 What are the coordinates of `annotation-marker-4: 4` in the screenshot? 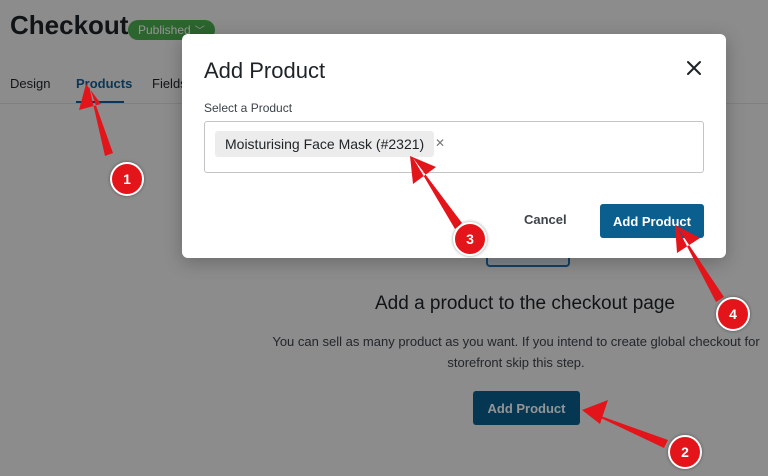 It's located at (733, 314).